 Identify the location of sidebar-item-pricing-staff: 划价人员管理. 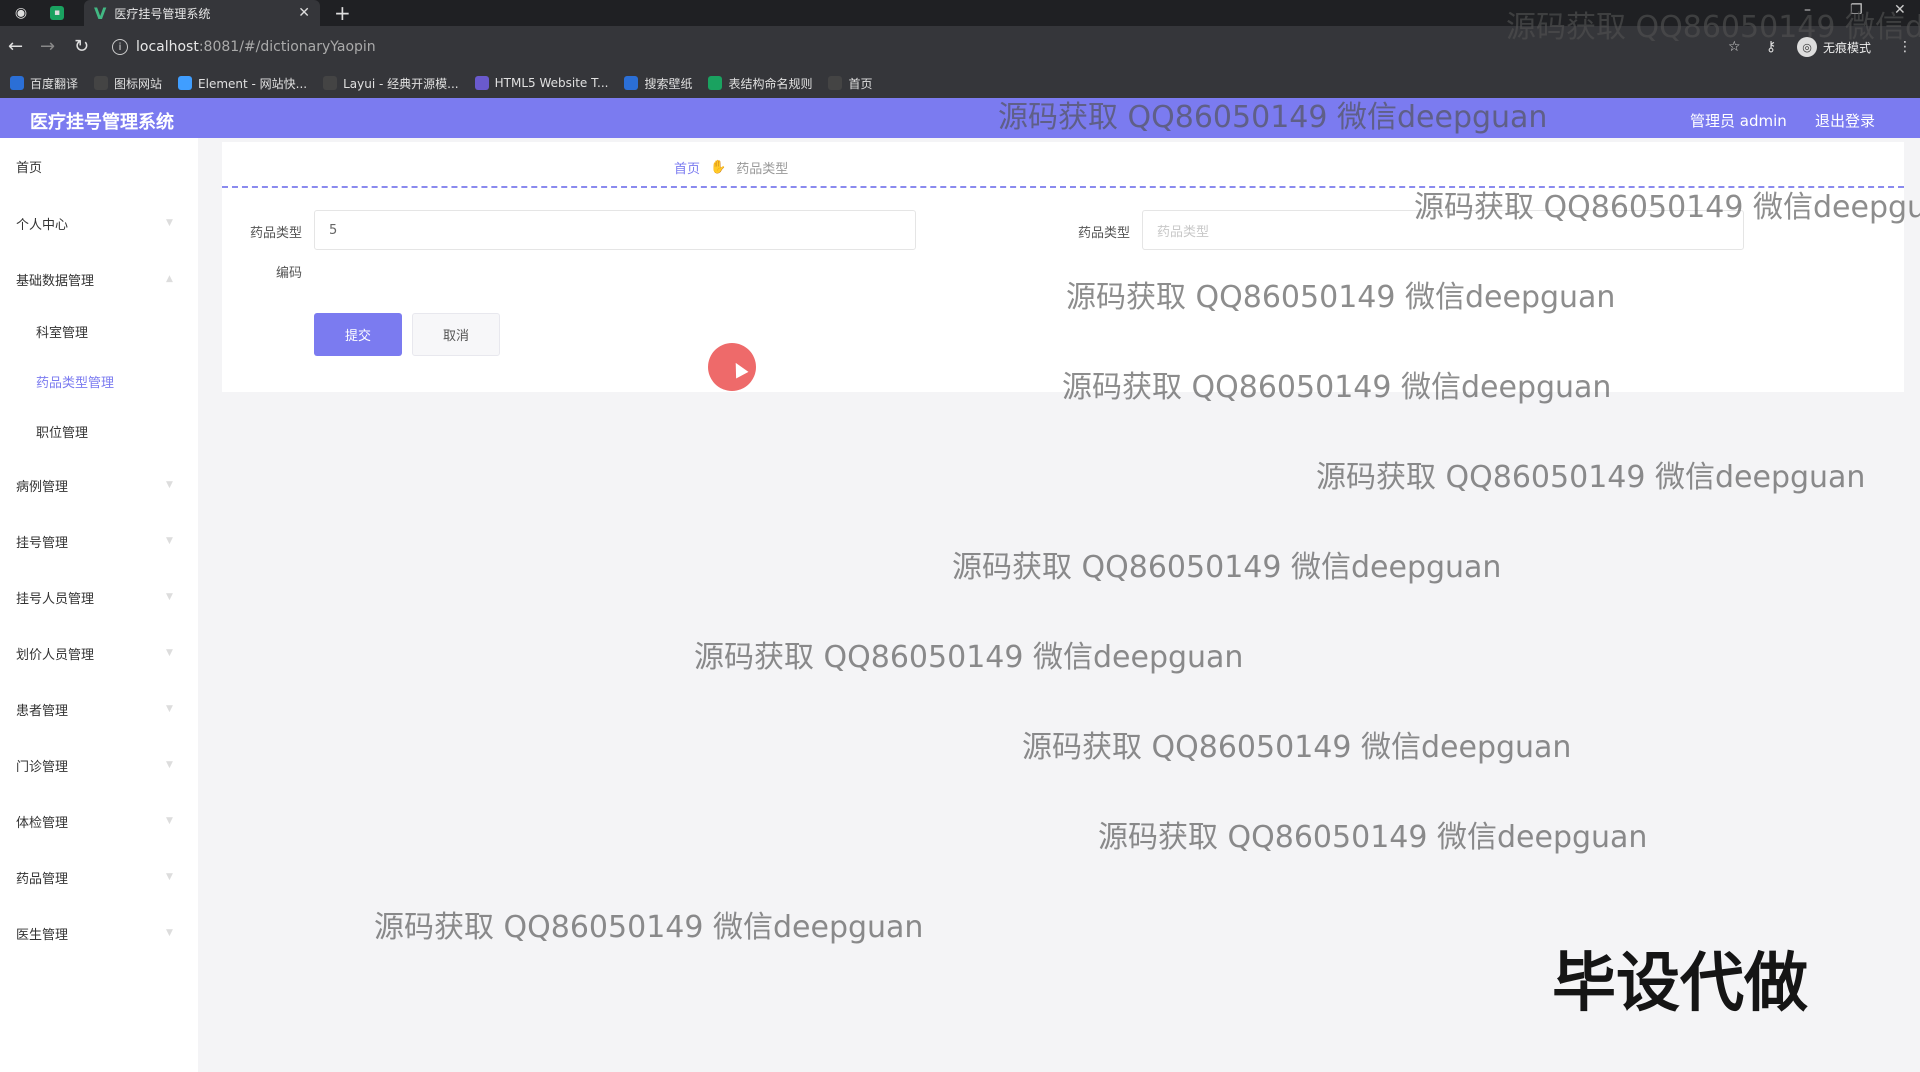
(55, 653).